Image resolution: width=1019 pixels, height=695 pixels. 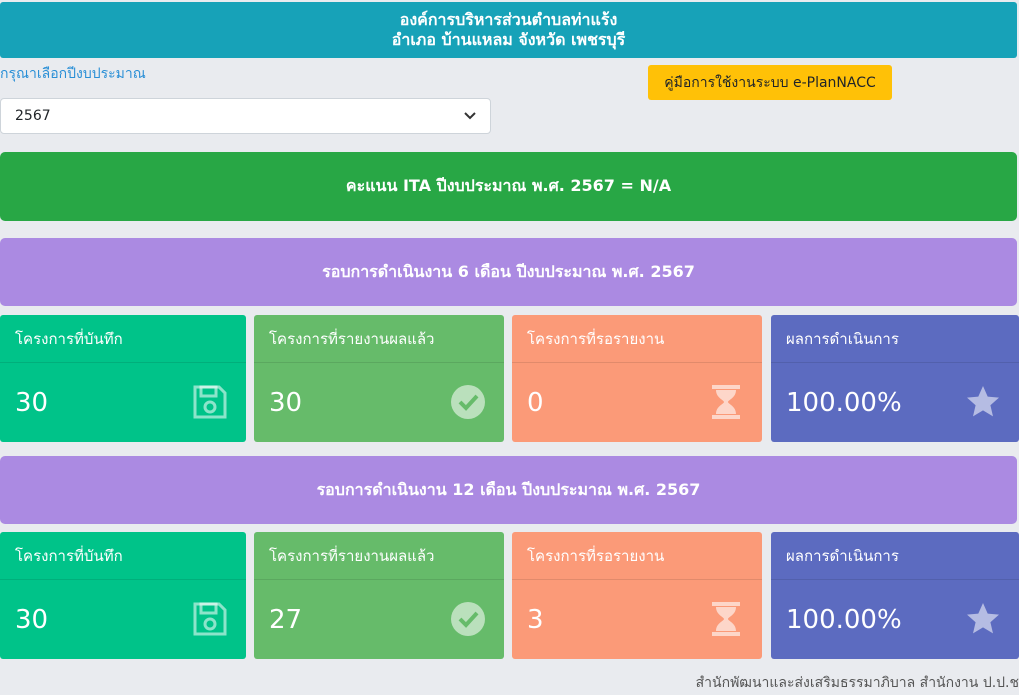 What do you see at coordinates (637, 378) in the screenshot?
I see `card-pending-projects: โครงการที่รอรายงาน 0` at bounding box center [637, 378].